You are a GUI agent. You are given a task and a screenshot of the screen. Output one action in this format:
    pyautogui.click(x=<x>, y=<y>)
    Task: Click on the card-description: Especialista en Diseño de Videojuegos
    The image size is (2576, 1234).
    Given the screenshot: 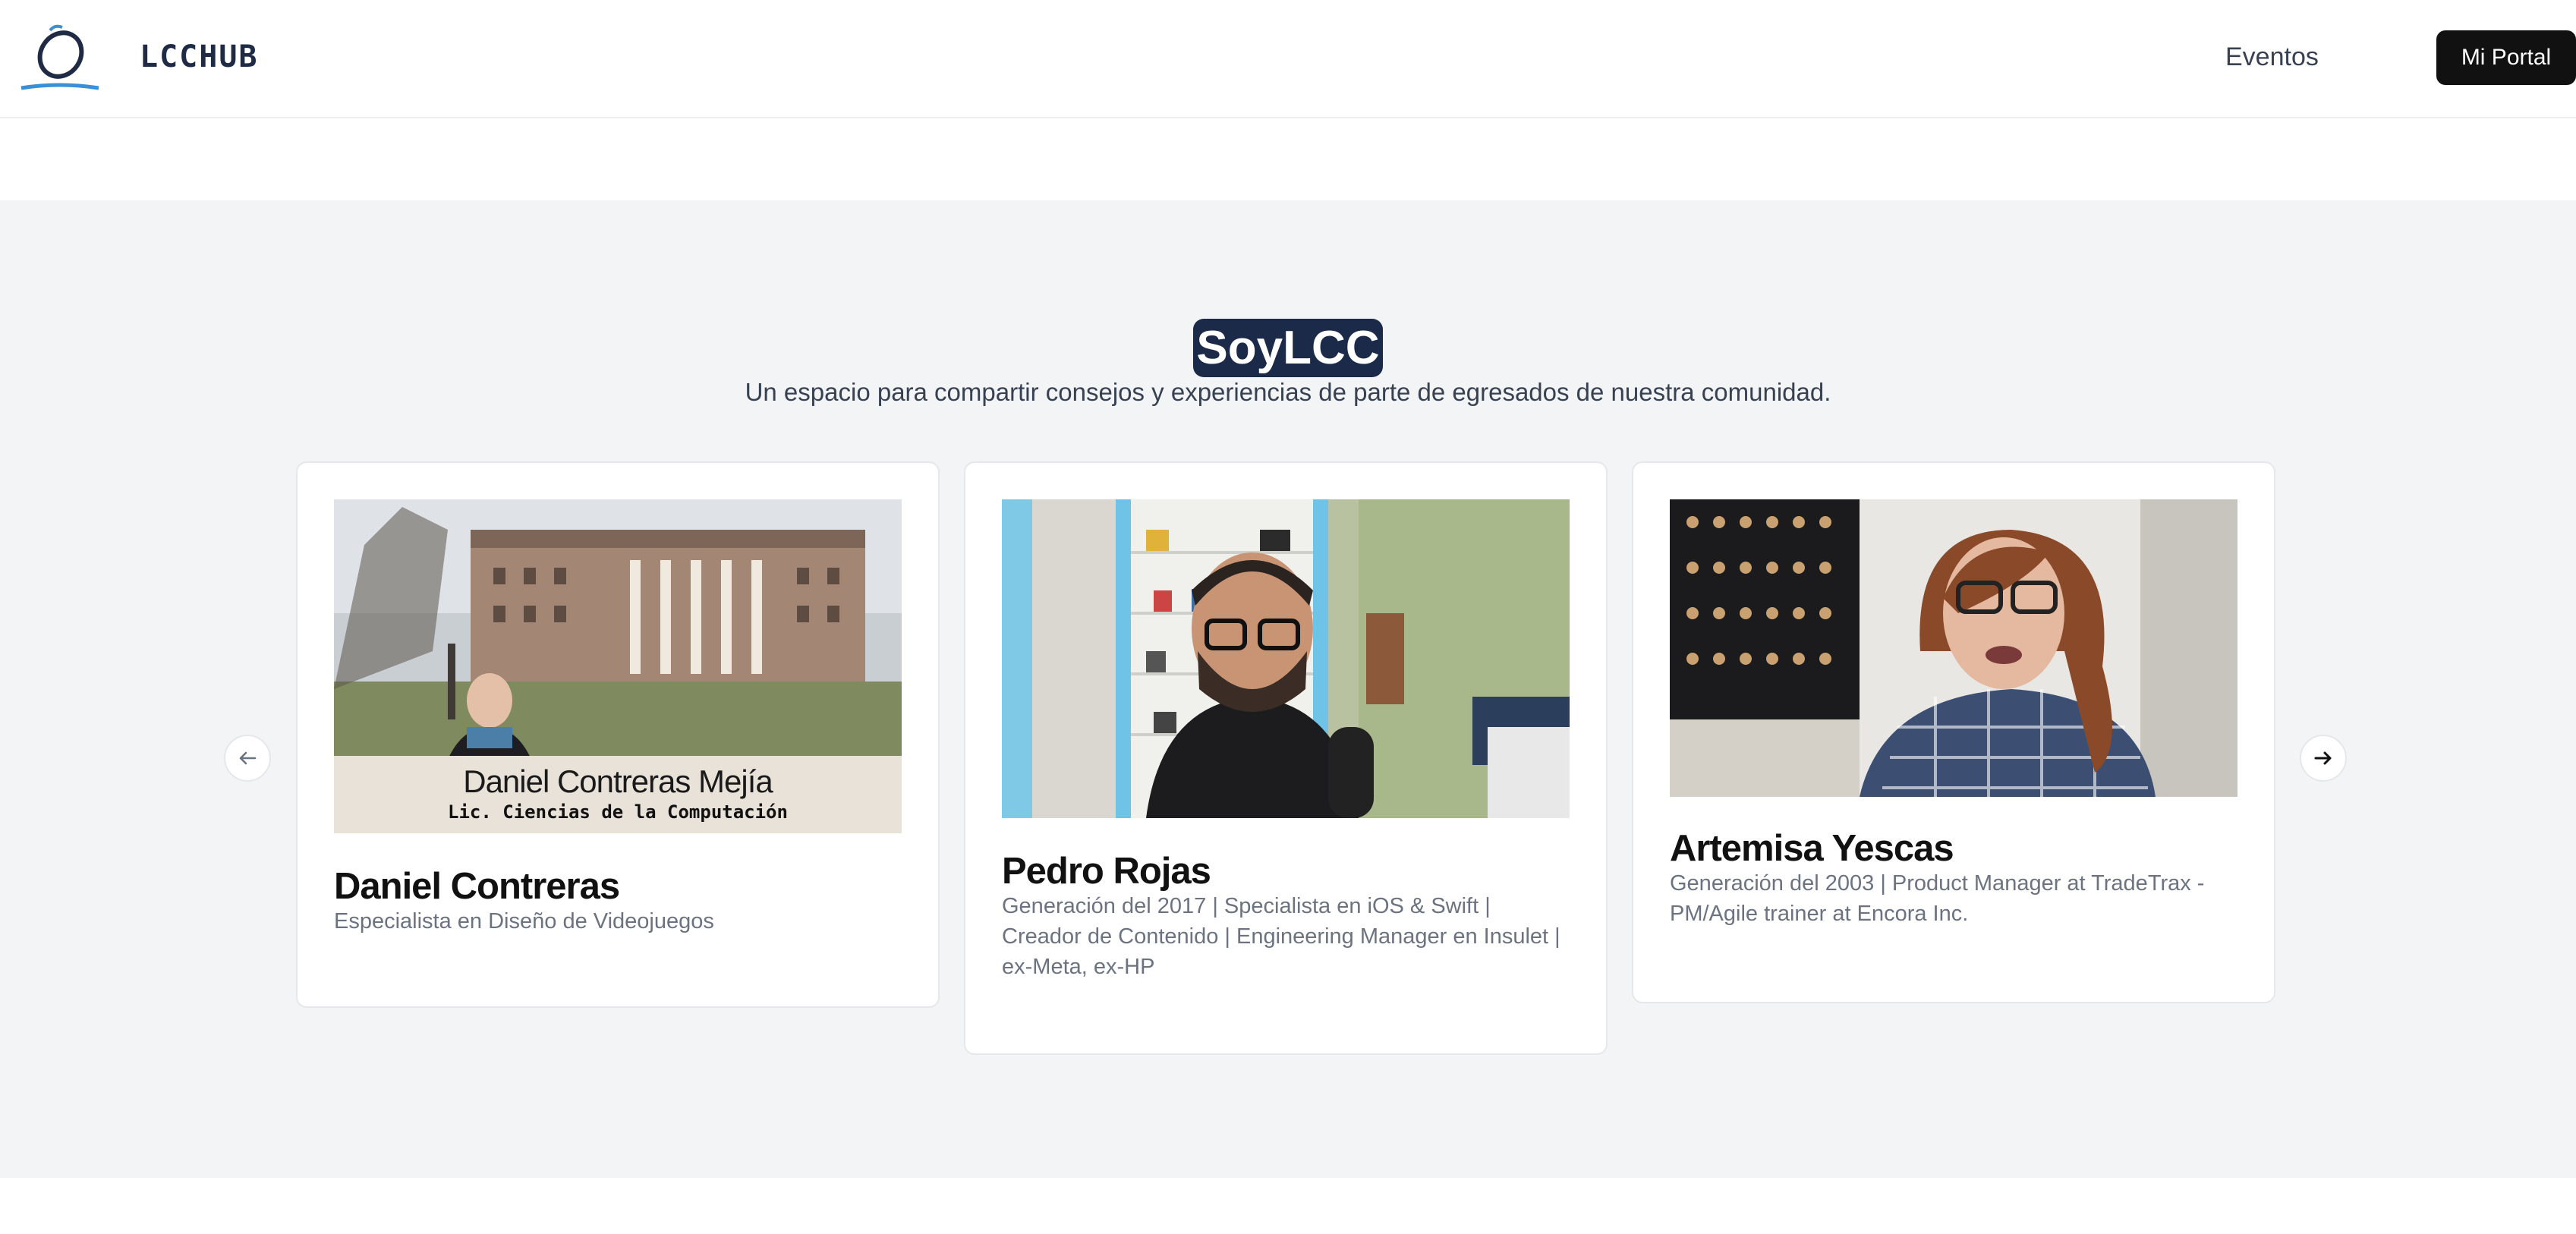 What is the action you would take?
    pyautogui.click(x=524, y=921)
    